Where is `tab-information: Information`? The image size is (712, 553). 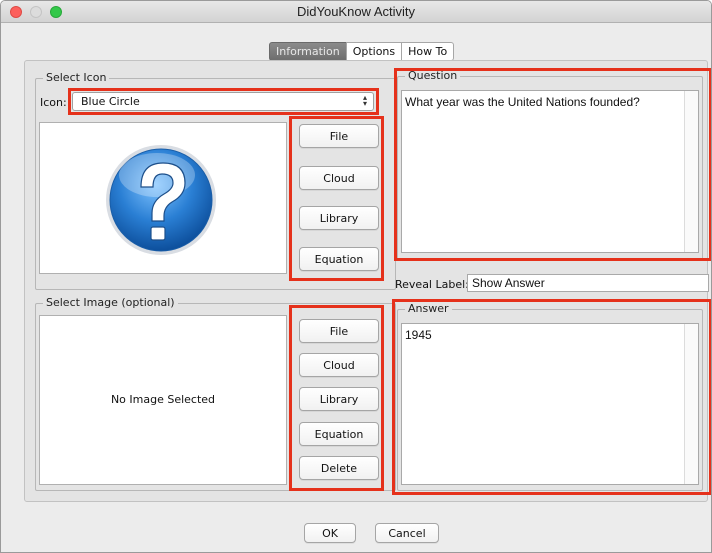 tab-information: Information is located at coordinates (308, 51).